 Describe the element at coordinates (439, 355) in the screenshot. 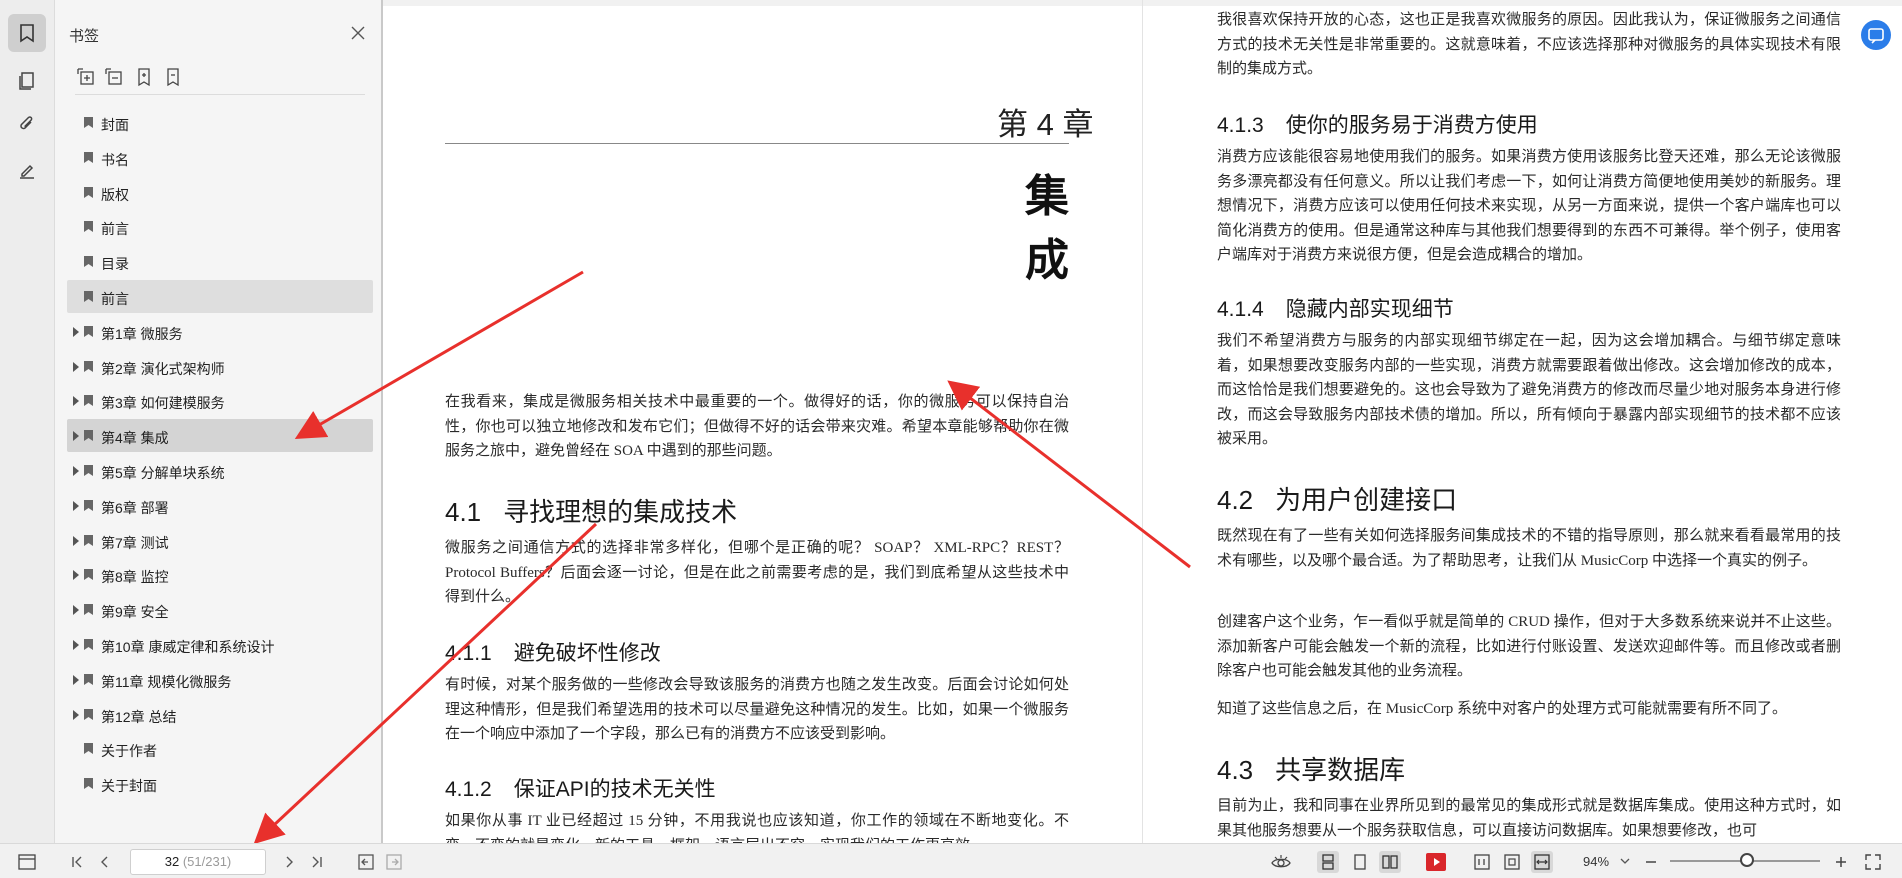

I see `annotation-arrow-chapter4` at that location.